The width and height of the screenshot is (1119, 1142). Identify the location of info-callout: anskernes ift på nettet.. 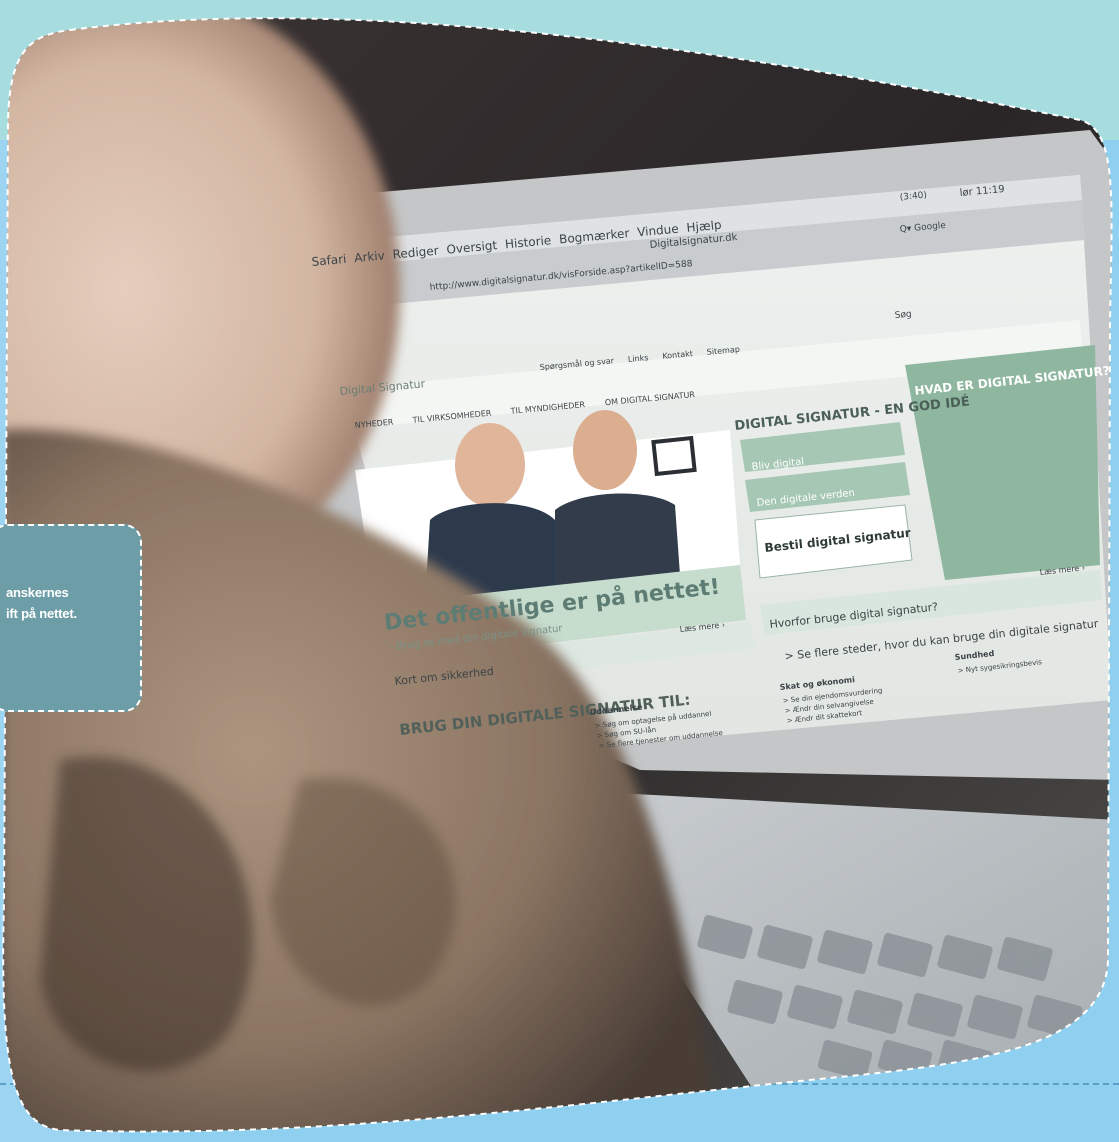
(71, 618).